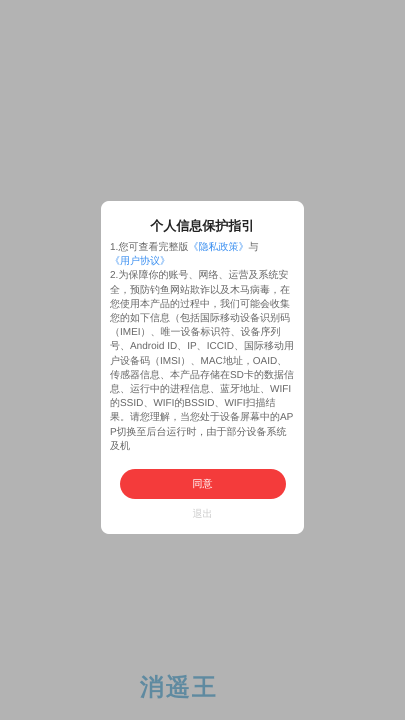  Describe the element at coordinates (203, 484) in the screenshot. I see `agree-button: 同意` at that location.